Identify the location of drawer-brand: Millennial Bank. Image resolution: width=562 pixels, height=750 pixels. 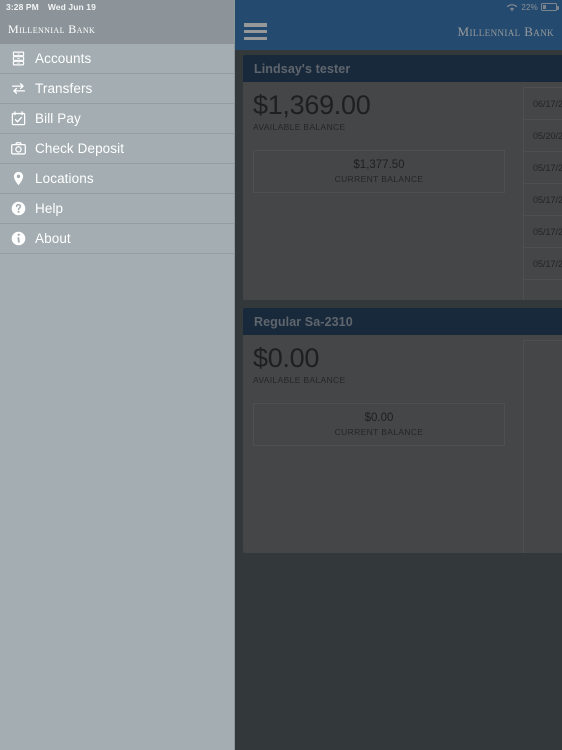
(117, 29).